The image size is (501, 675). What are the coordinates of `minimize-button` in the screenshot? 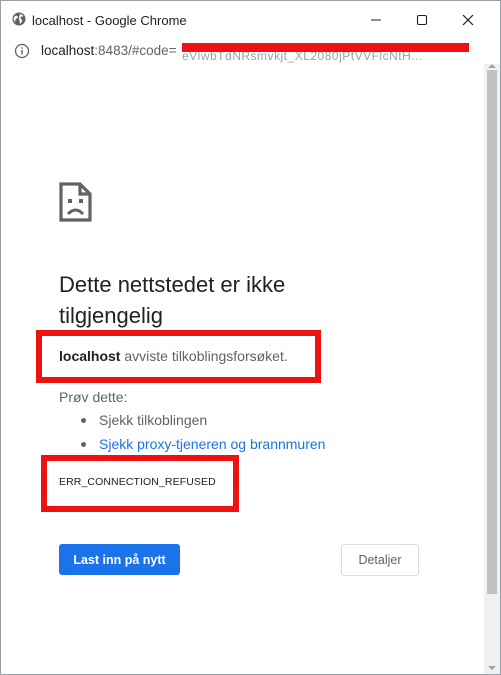 It's located at (376, 19).